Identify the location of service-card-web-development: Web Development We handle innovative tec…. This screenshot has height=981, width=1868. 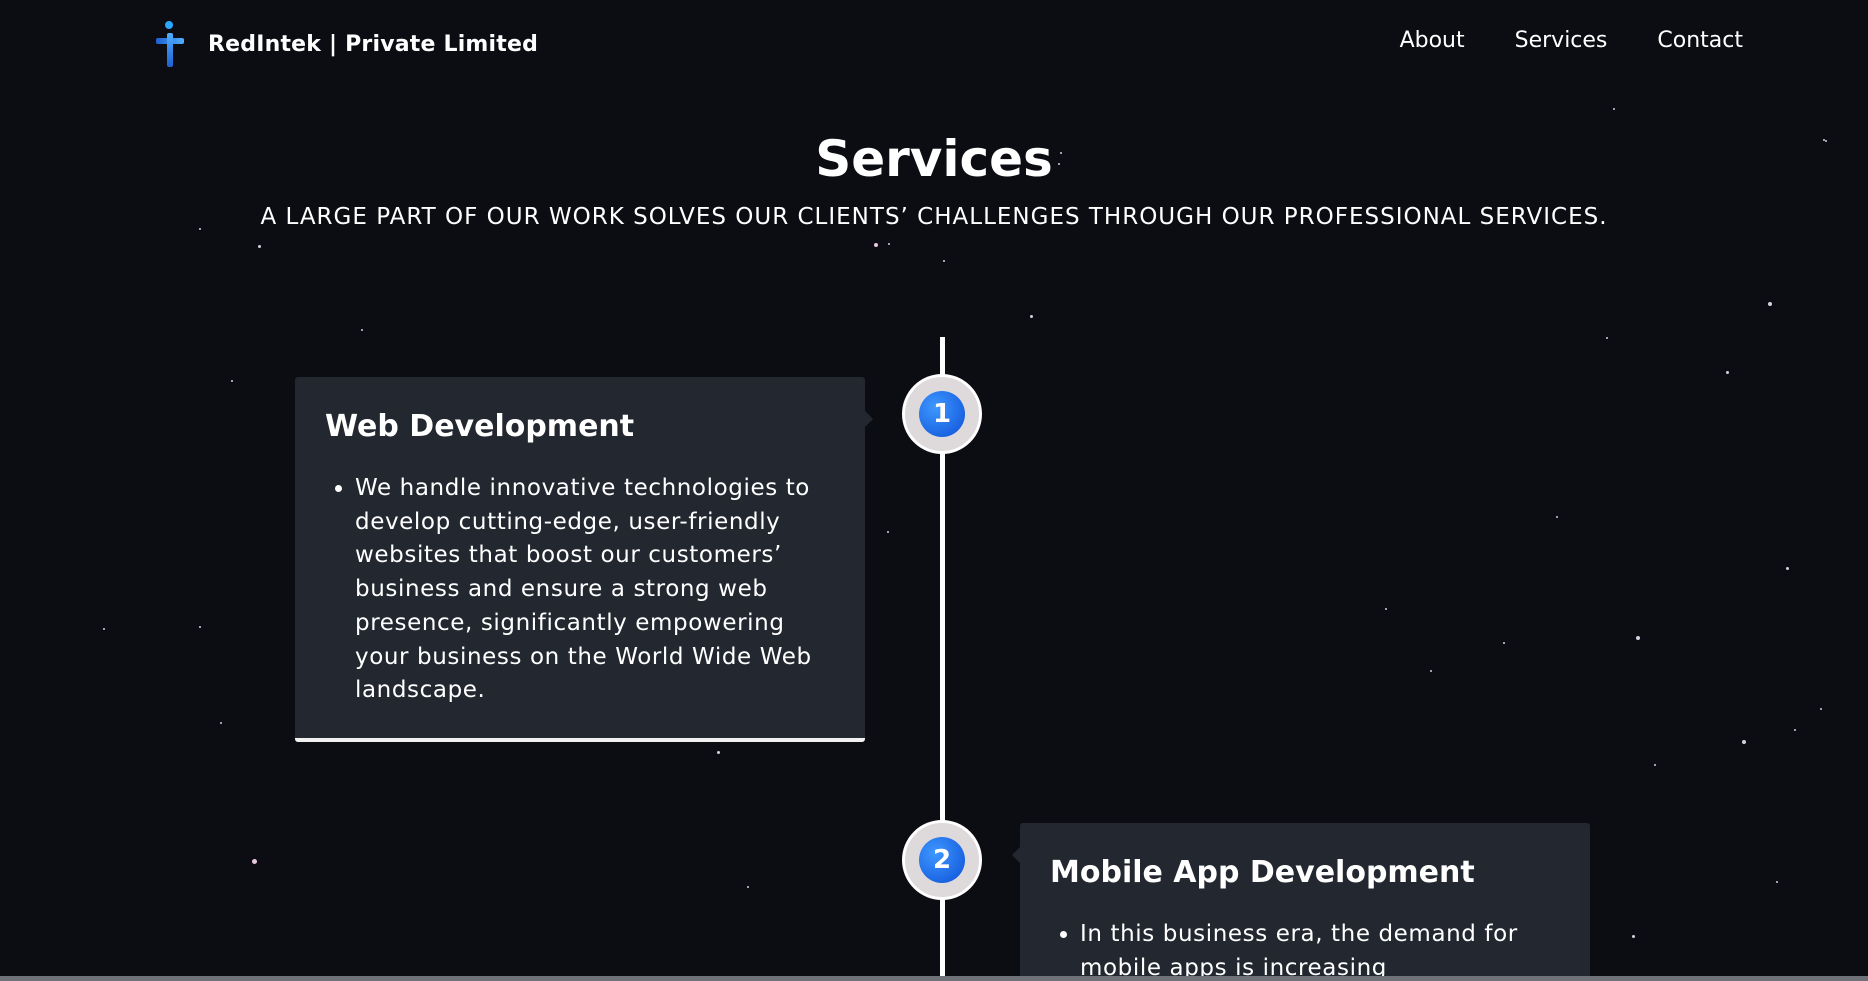
(584, 559).